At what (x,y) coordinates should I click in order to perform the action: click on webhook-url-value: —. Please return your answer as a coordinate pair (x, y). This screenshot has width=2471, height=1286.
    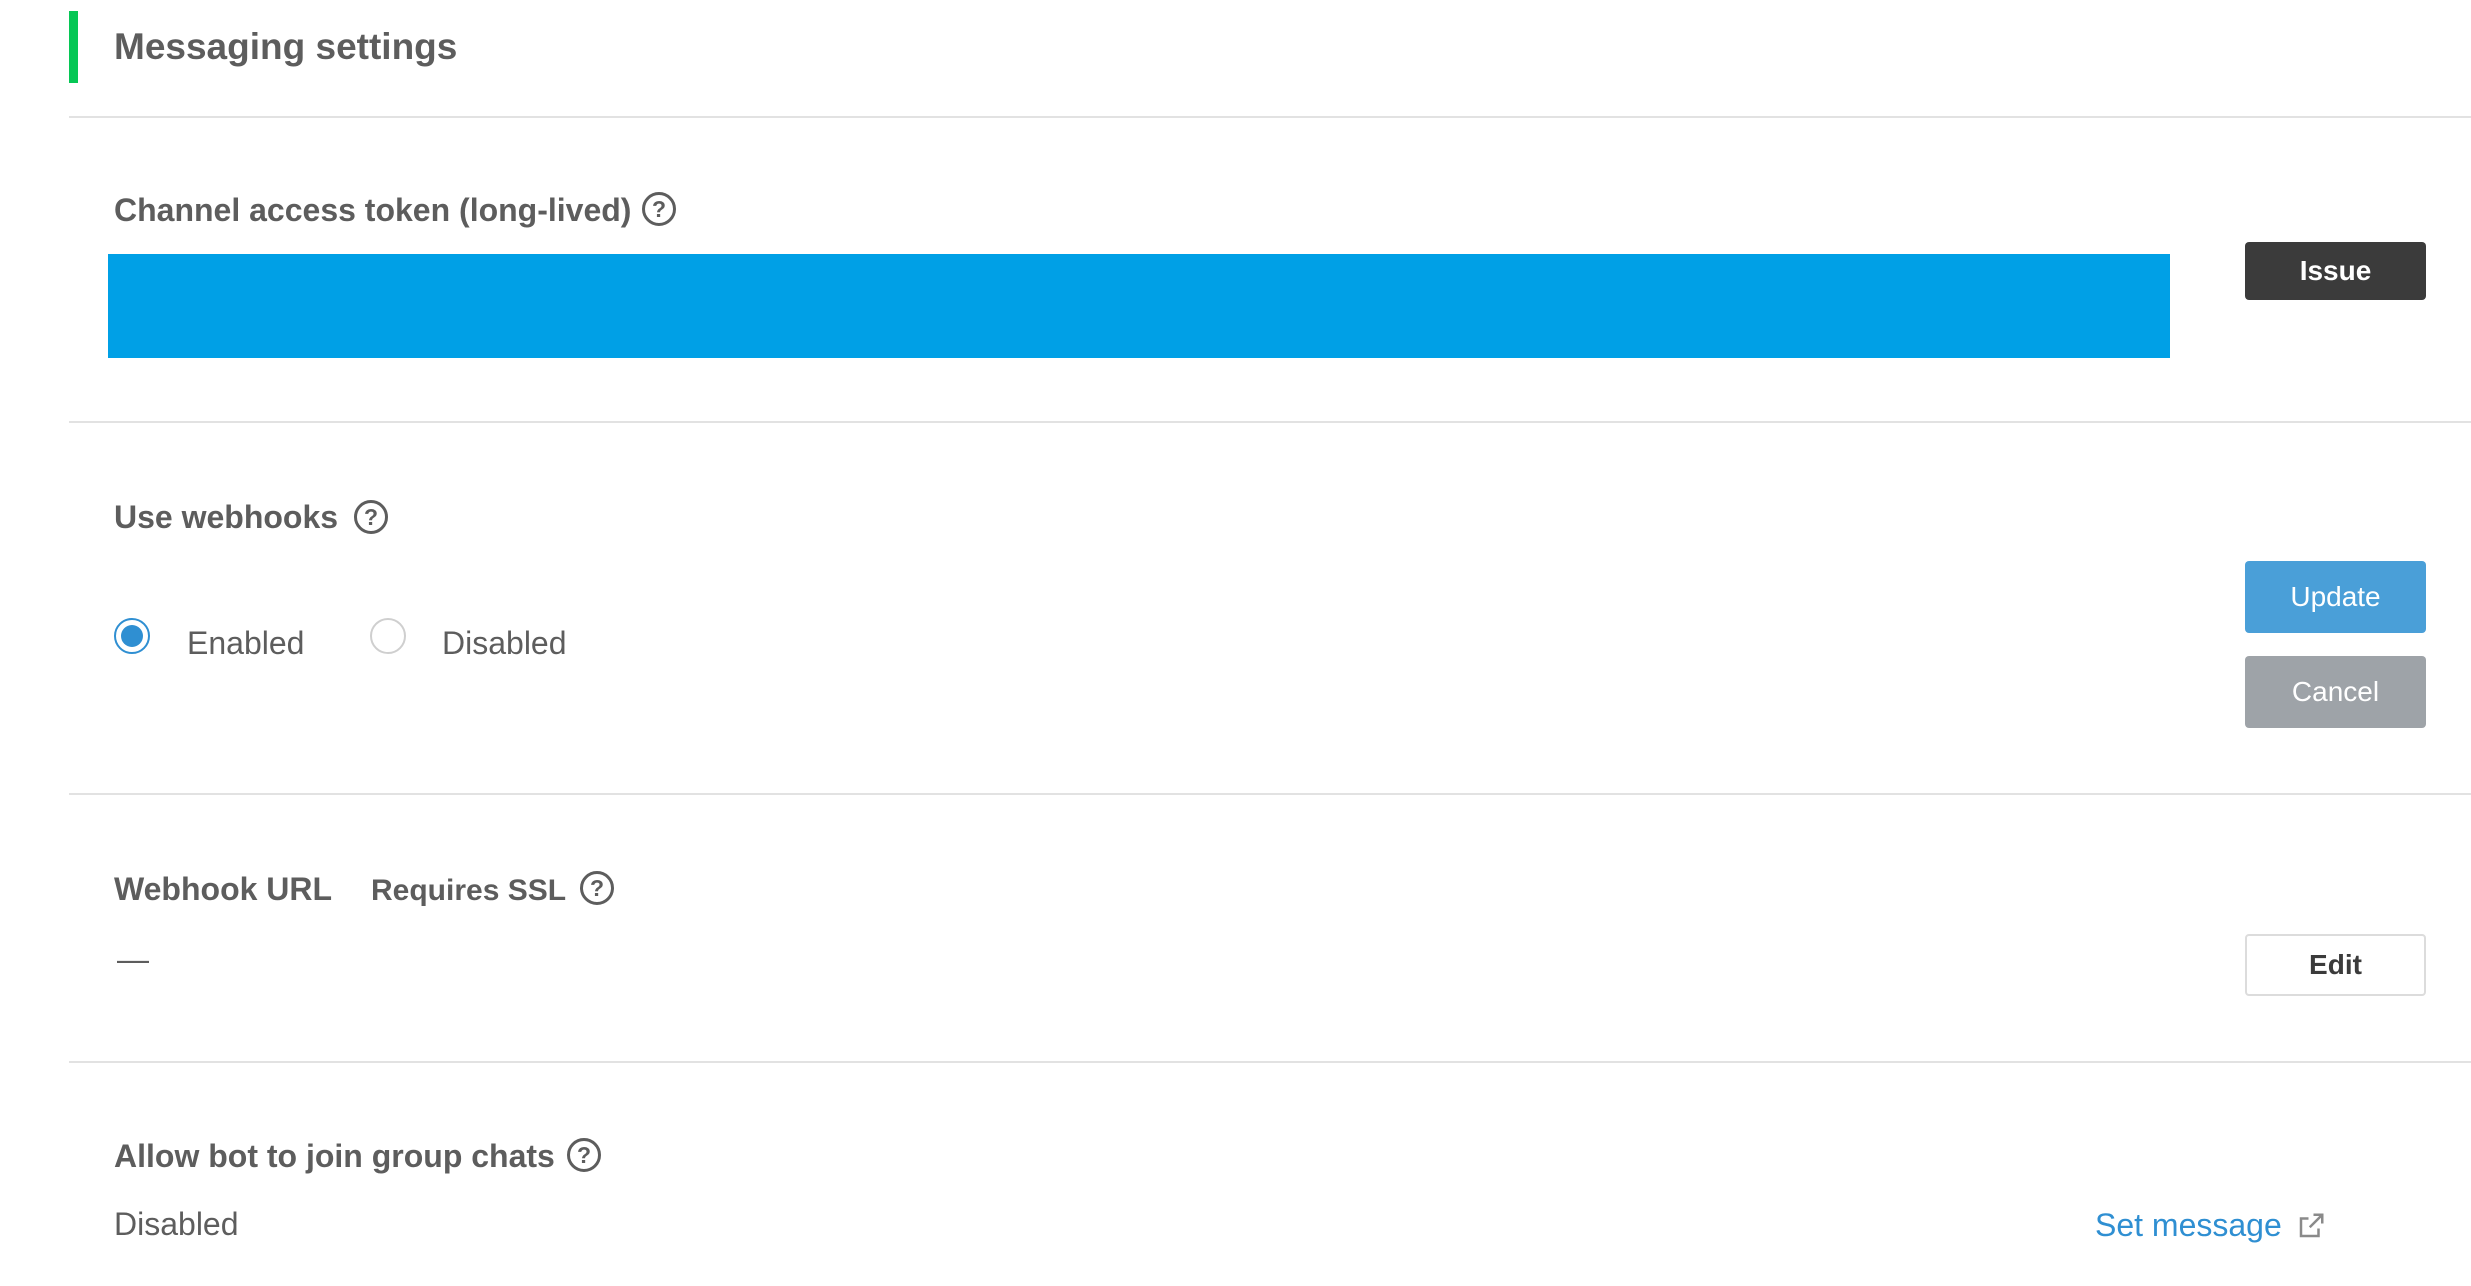
    Looking at the image, I should click on (133, 959).